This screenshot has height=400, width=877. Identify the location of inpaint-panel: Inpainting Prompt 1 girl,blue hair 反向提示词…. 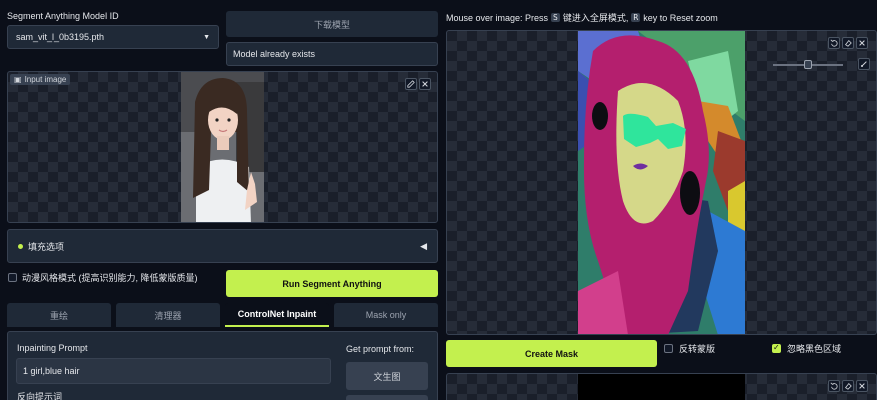
(222, 365).